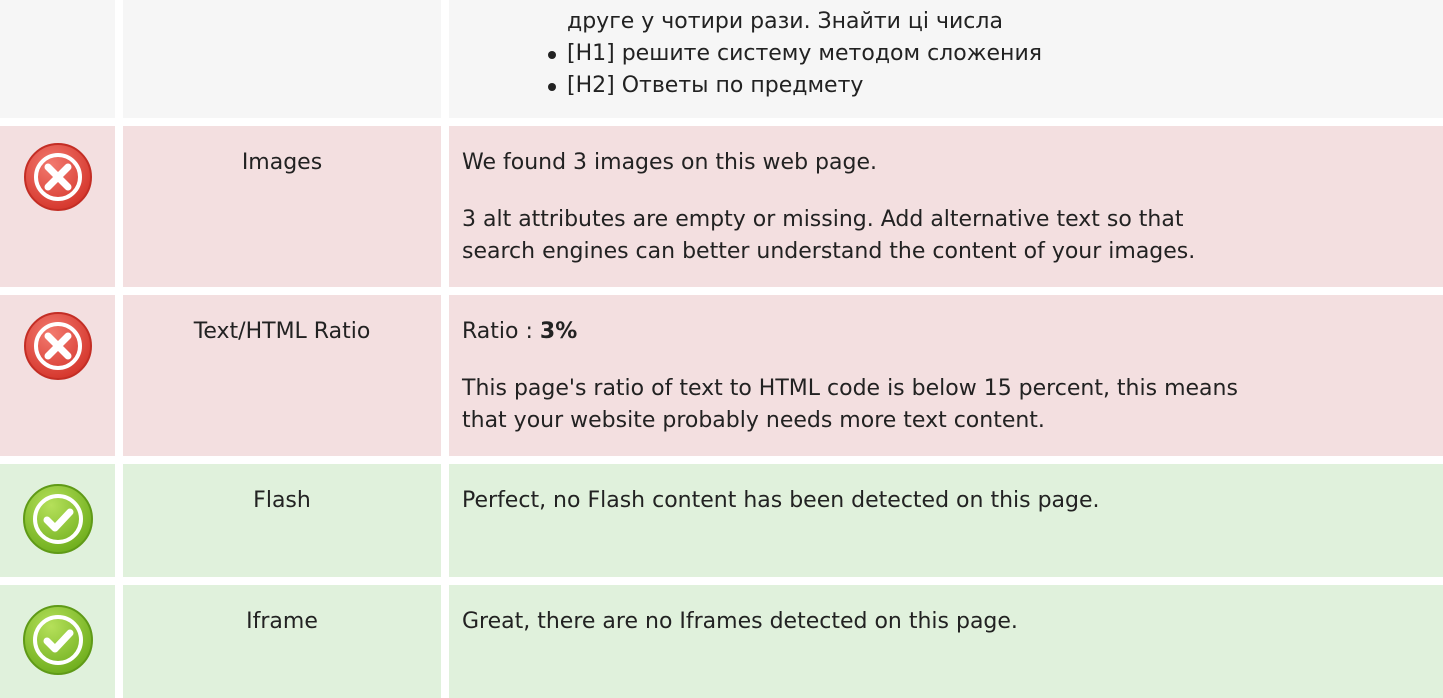 This screenshot has width=1443, height=698. I want to click on images-icon-cell, so click(57, 206).